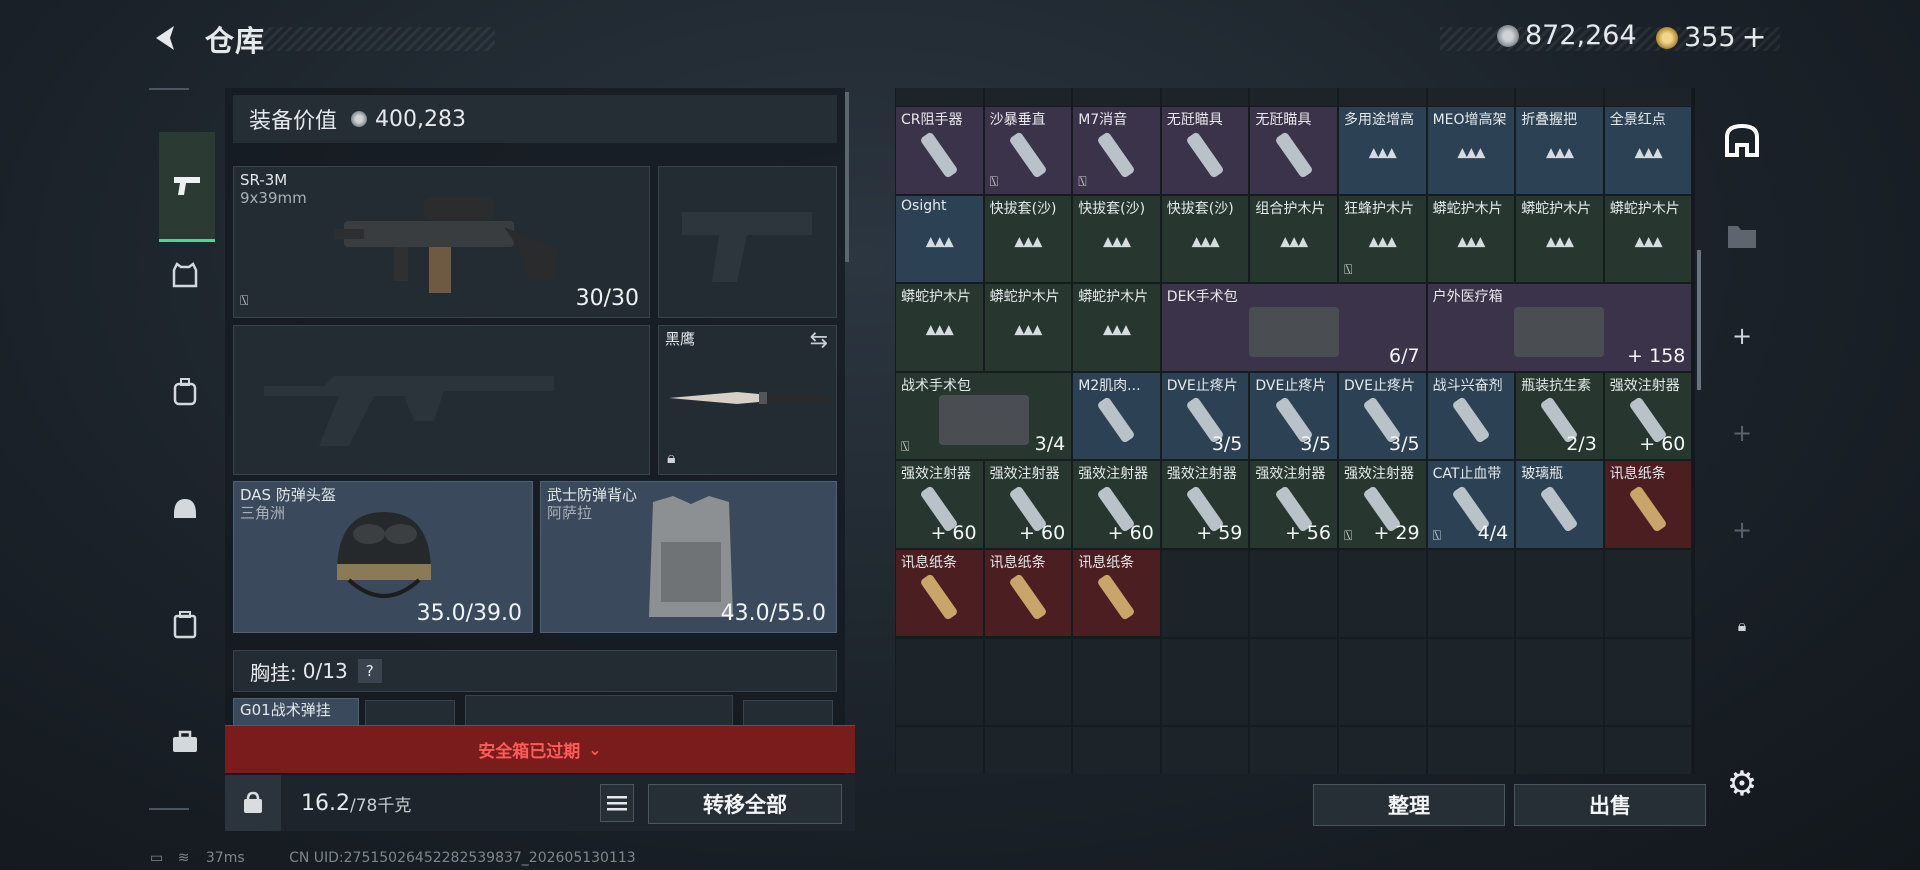  I want to click on settings-gear-icon: ⚙, so click(1742, 784).